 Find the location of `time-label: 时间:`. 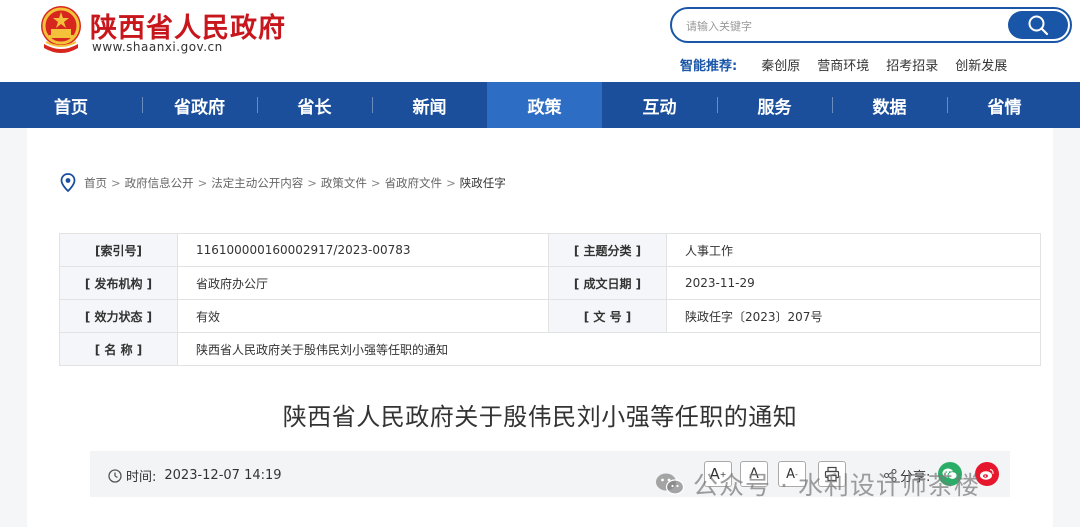

time-label: 时间: is located at coordinates (141, 477).